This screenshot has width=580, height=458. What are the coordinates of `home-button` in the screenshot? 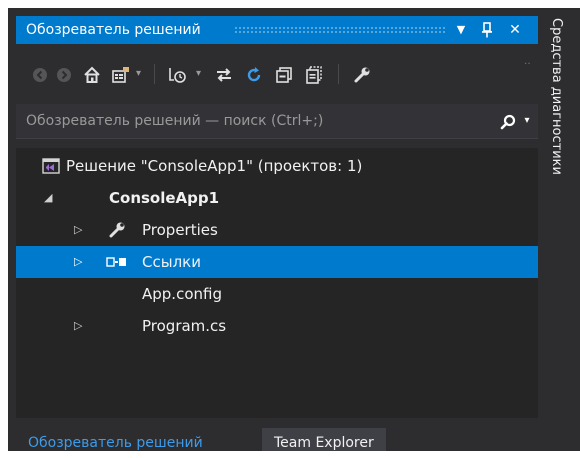 It's located at (92, 74).